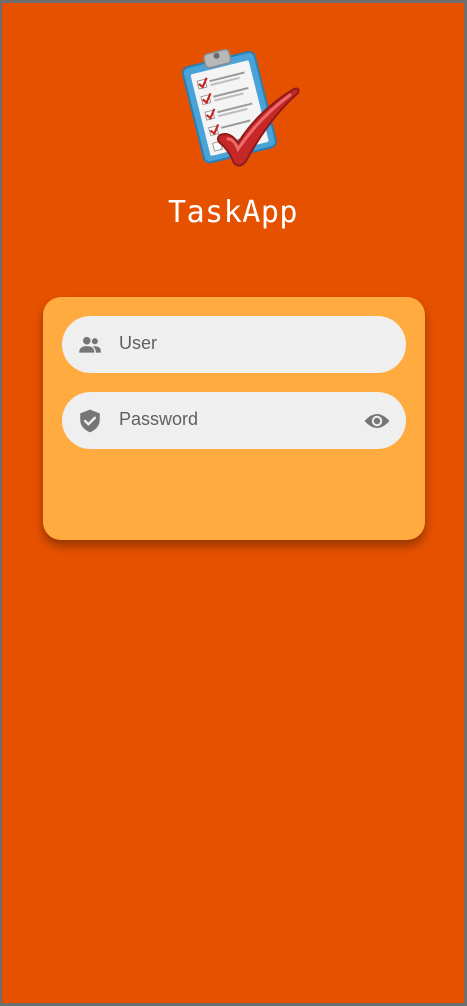 This screenshot has height=1006, width=467. What do you see at coordinates (233, 212) in the screenshot?
I see `app-title: TaskApp` at bounding box center [233, 212].